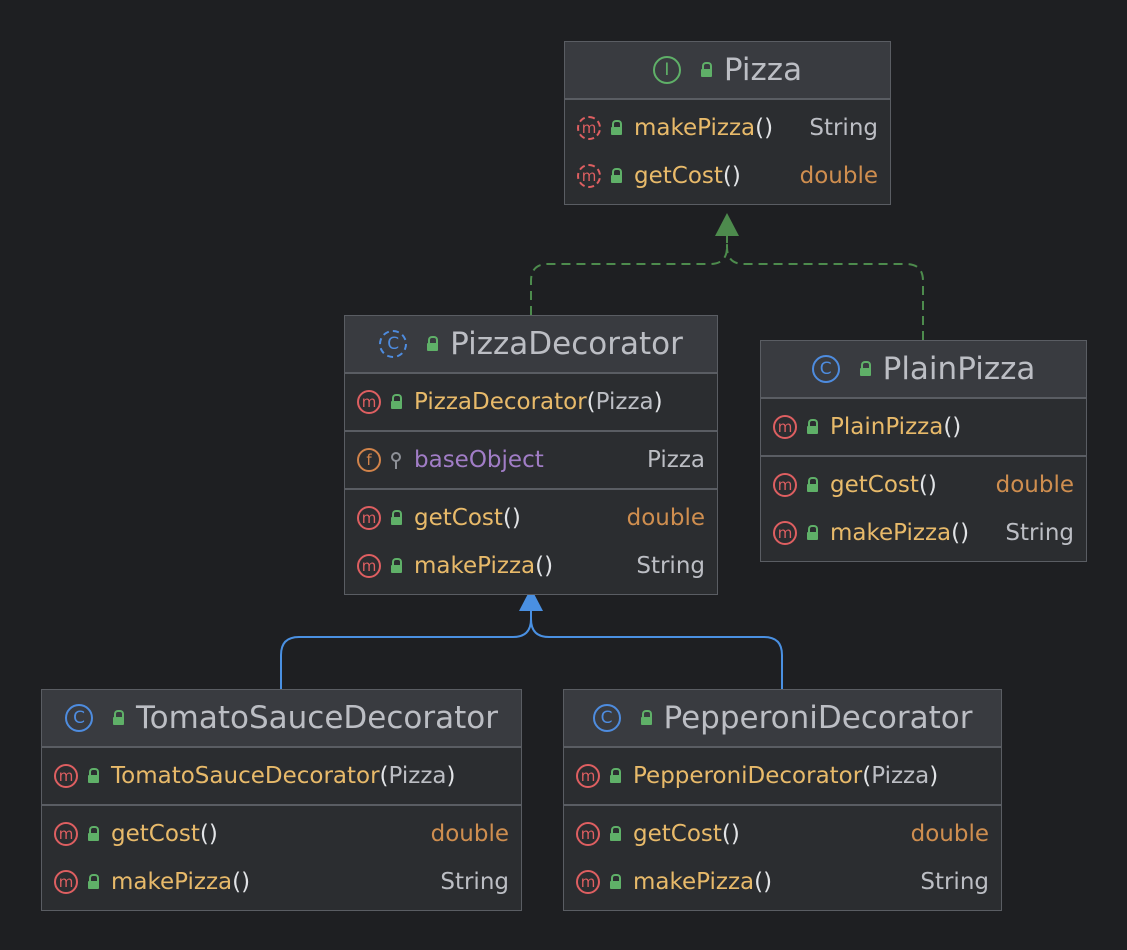 This screenshot has height=950, width=1127. Describe the element at coordinates (629, 275) in the screenshot. I see `implements-edge-pizzadecorator-pizza` at that location.